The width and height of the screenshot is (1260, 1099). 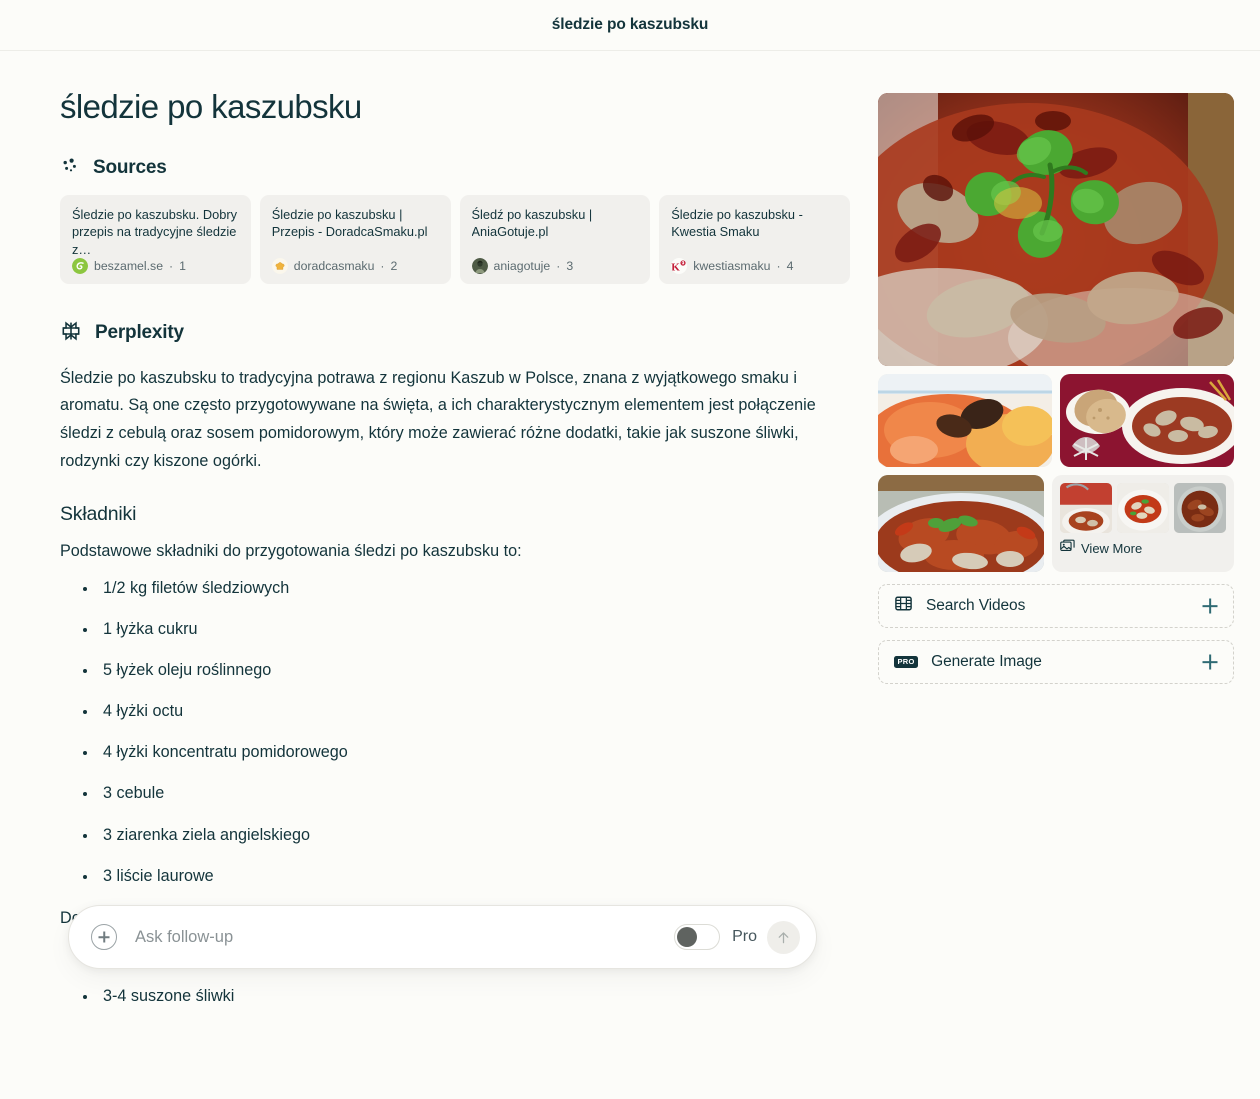 What do you see at coordinates (455, 588) in the screenshot?
I see `list-item: 1/2 kg filetów śledziowych` at bounding box center [455, 588].